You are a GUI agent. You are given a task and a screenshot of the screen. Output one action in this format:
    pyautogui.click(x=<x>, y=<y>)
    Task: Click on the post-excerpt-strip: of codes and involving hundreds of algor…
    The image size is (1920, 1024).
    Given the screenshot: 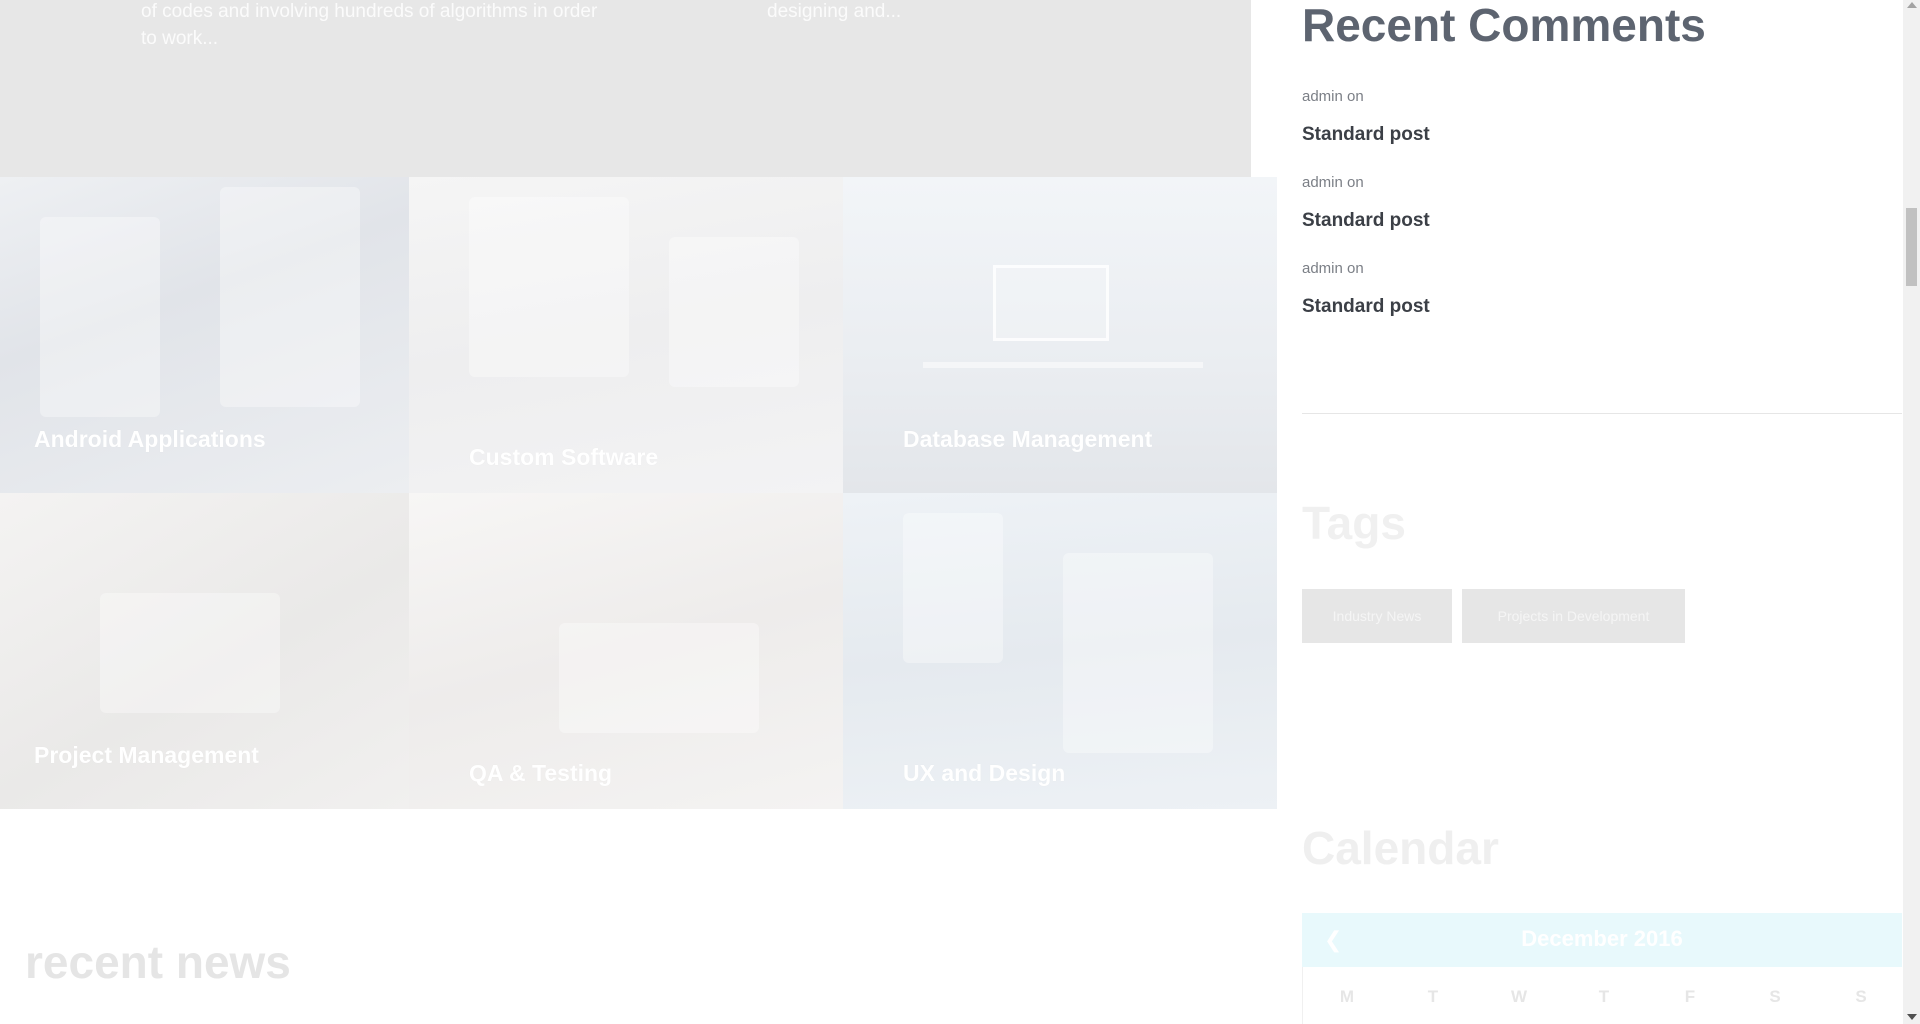 What is the action you would take?
    pyautogui.click(x=625, y=88)
    